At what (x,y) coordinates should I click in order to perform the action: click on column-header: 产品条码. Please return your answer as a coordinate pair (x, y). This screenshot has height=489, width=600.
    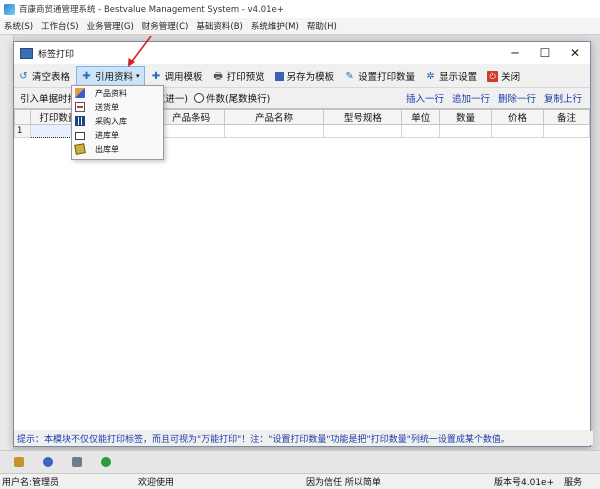
    Looking at the image, I should click on (191, 117).